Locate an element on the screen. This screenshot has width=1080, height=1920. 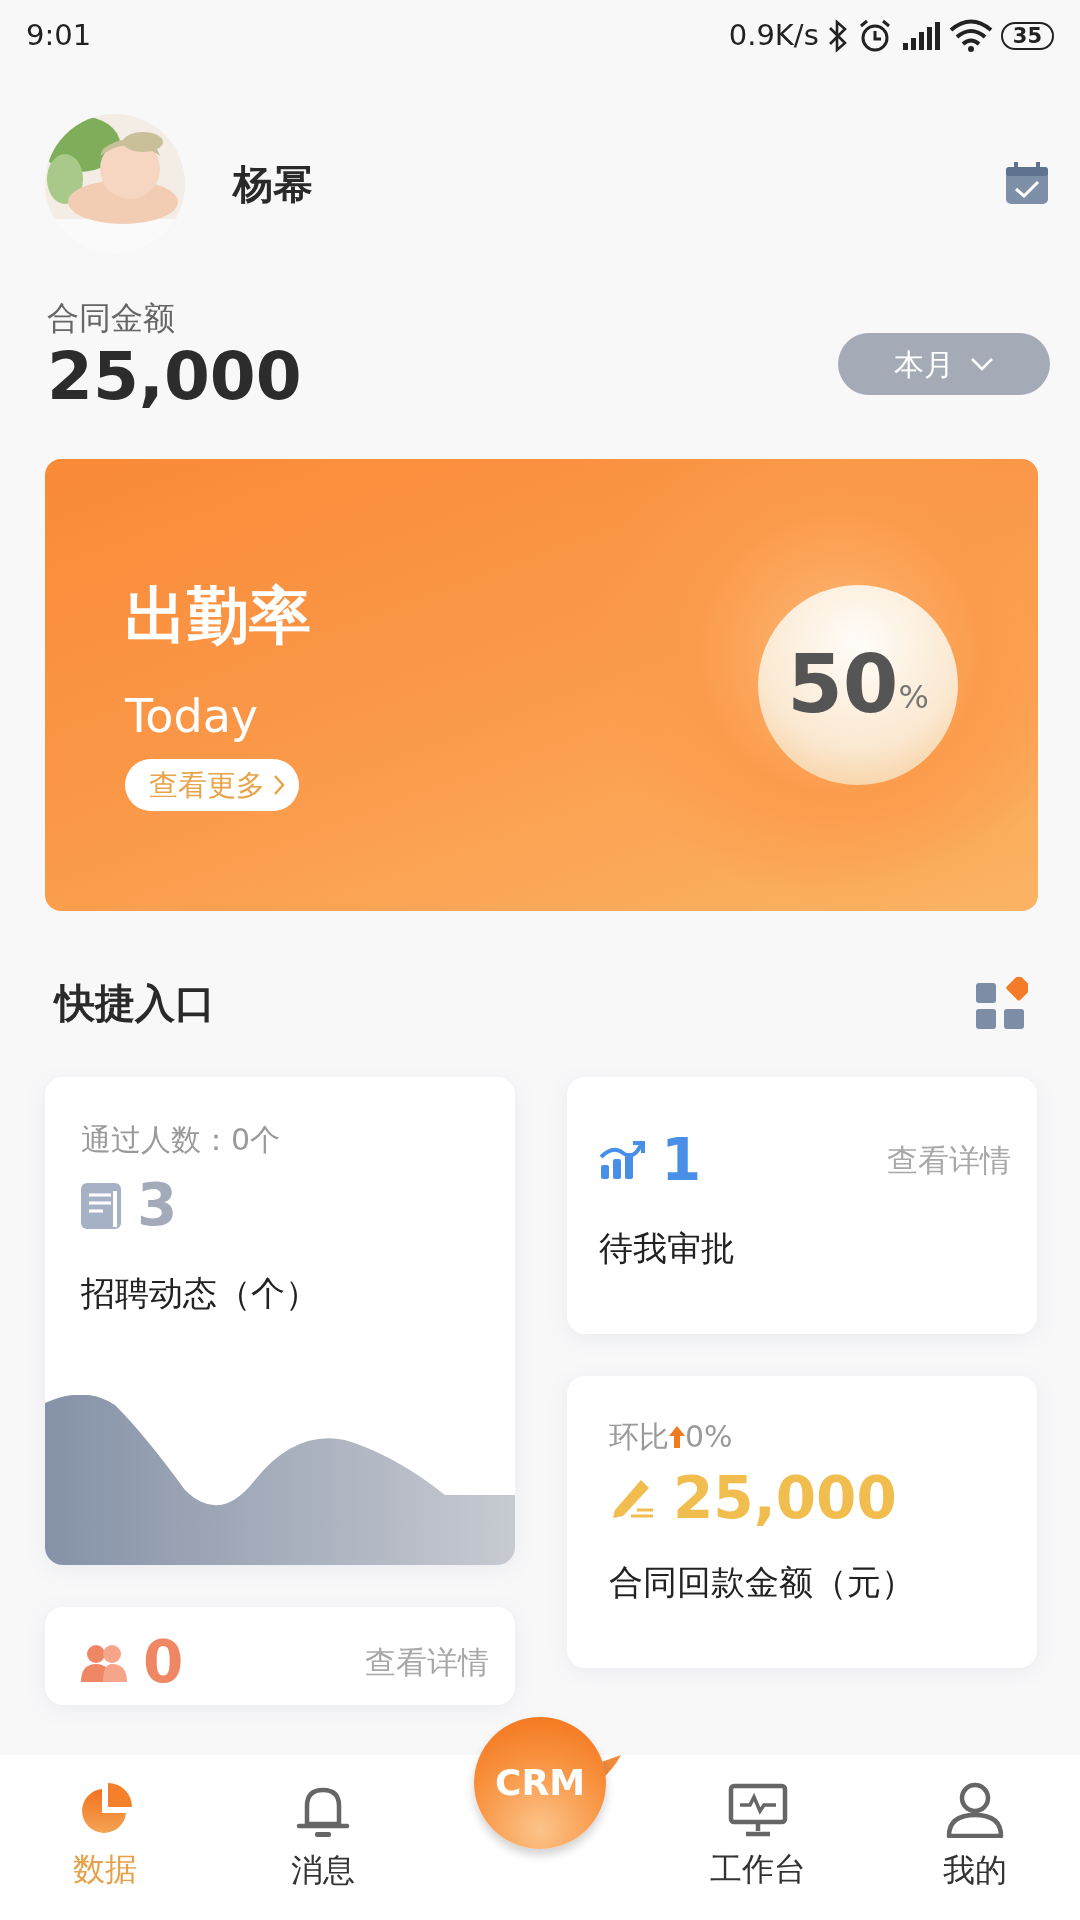
network-speed: 0.9K/s is located at coordinates (773, 36).